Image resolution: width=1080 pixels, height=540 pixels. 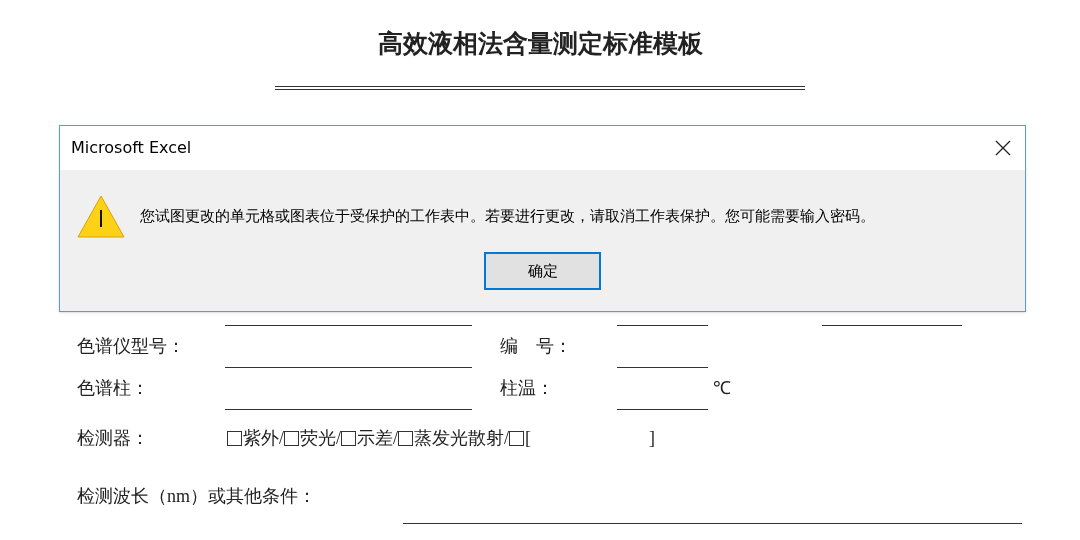 What do you see at coordinates (113, 388) in the screenshot?
I see `field-label: 色谱柱：` at bounding box center [113, 388].